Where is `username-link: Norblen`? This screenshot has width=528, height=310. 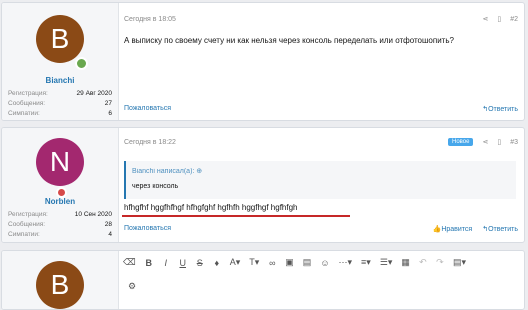
username-link: Norblen is located at coordinates (60, 201).